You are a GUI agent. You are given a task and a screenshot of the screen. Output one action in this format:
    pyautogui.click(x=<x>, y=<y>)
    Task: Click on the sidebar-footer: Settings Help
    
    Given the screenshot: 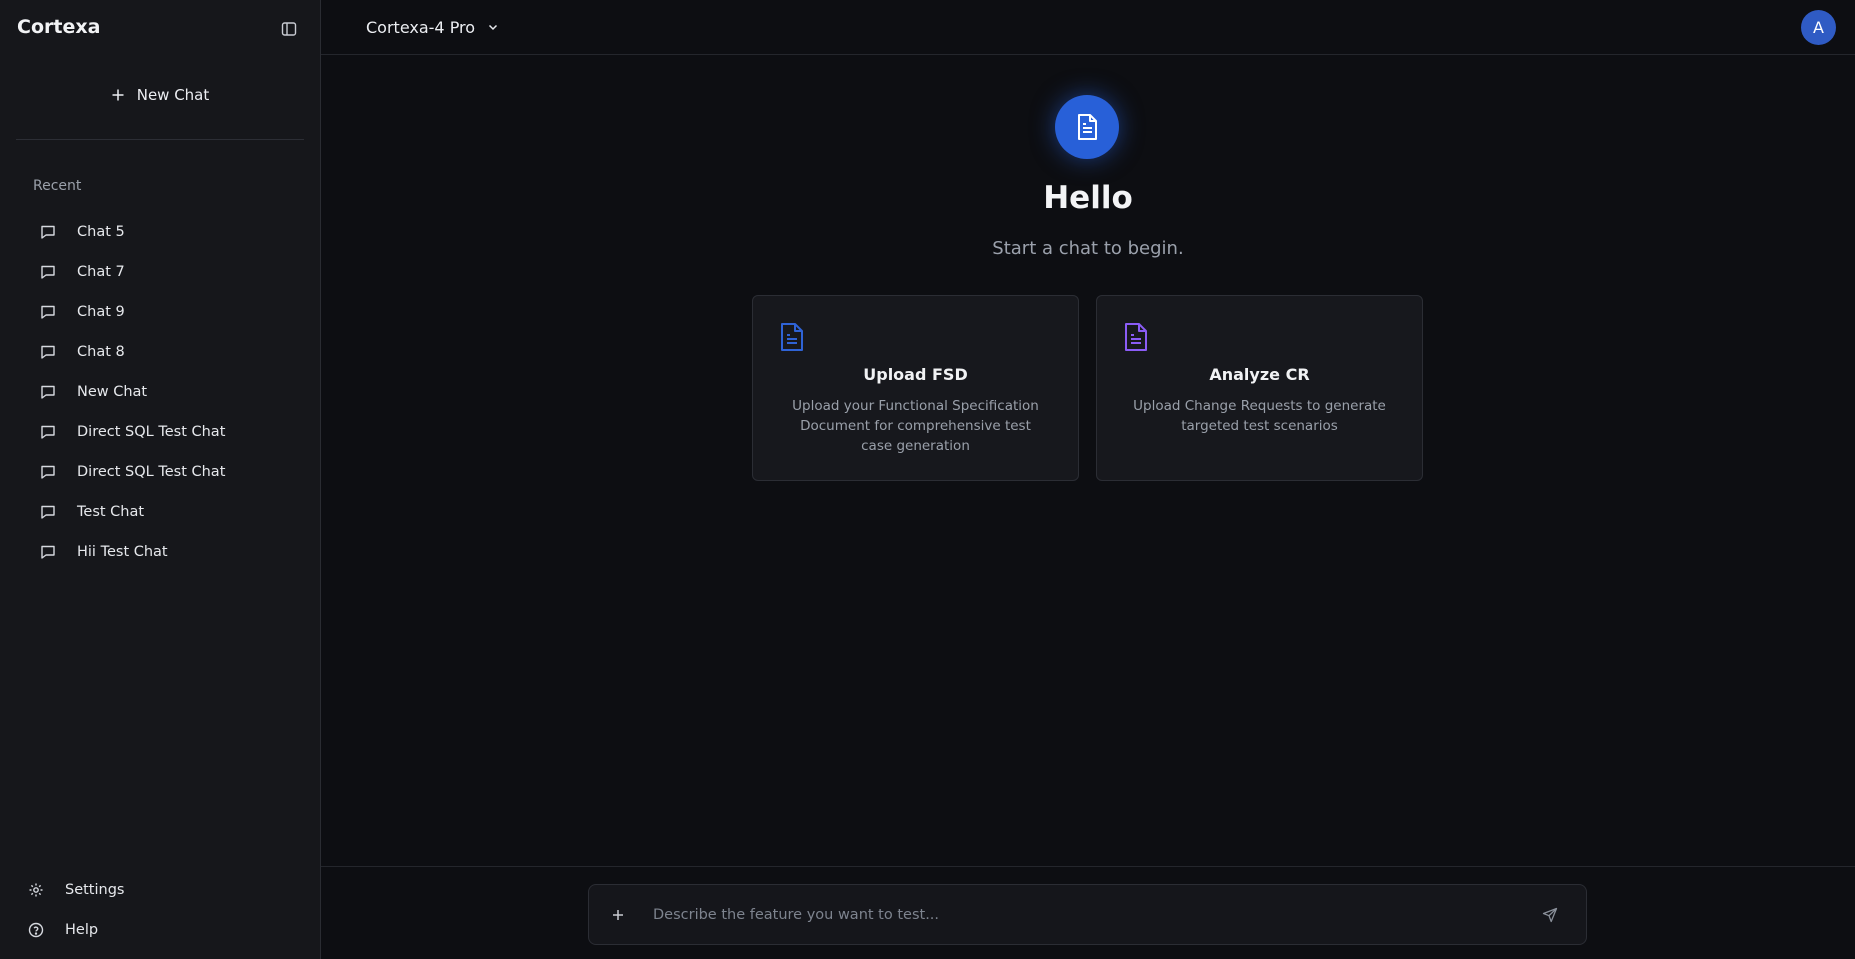 What is the action you would take?
    pyautogui.click(x=163, y=910)
    